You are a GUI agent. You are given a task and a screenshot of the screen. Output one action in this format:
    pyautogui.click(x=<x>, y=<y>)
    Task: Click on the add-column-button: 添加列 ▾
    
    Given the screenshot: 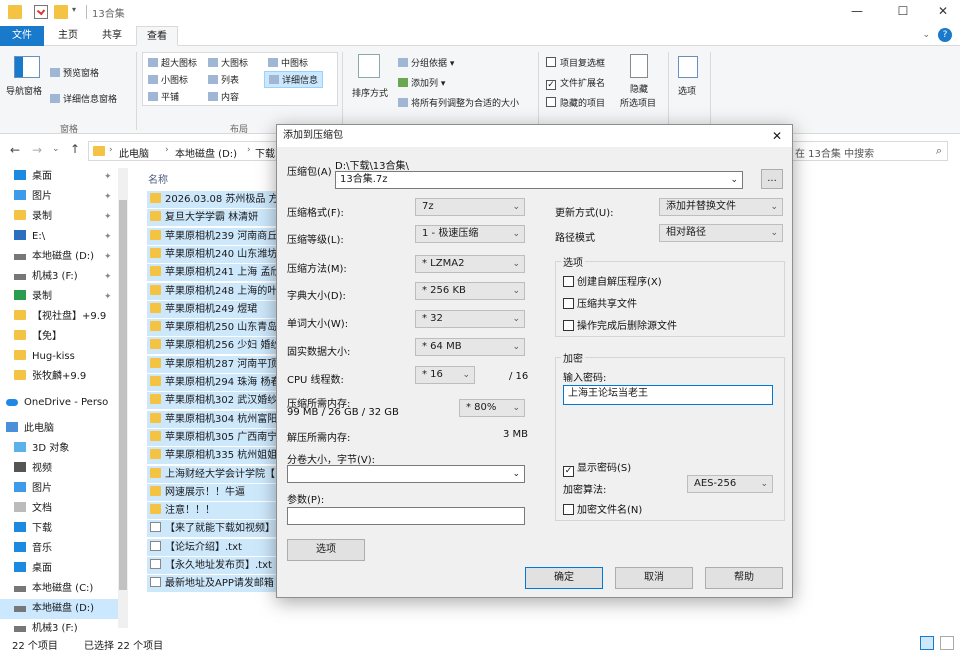 What is the action you would take?
    pyautogui.click(x=421, y=82)
    